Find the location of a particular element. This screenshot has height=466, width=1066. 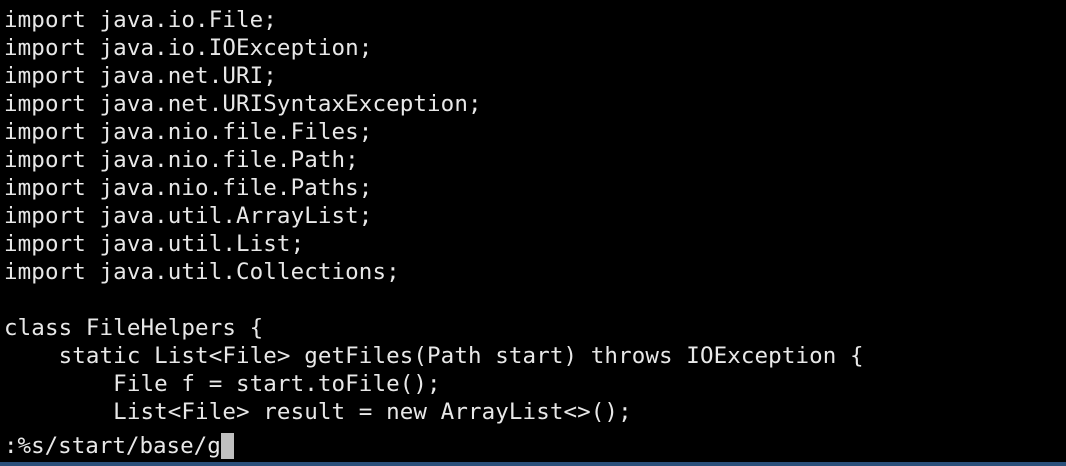

text-cursor is located at coordinates (227, 446).